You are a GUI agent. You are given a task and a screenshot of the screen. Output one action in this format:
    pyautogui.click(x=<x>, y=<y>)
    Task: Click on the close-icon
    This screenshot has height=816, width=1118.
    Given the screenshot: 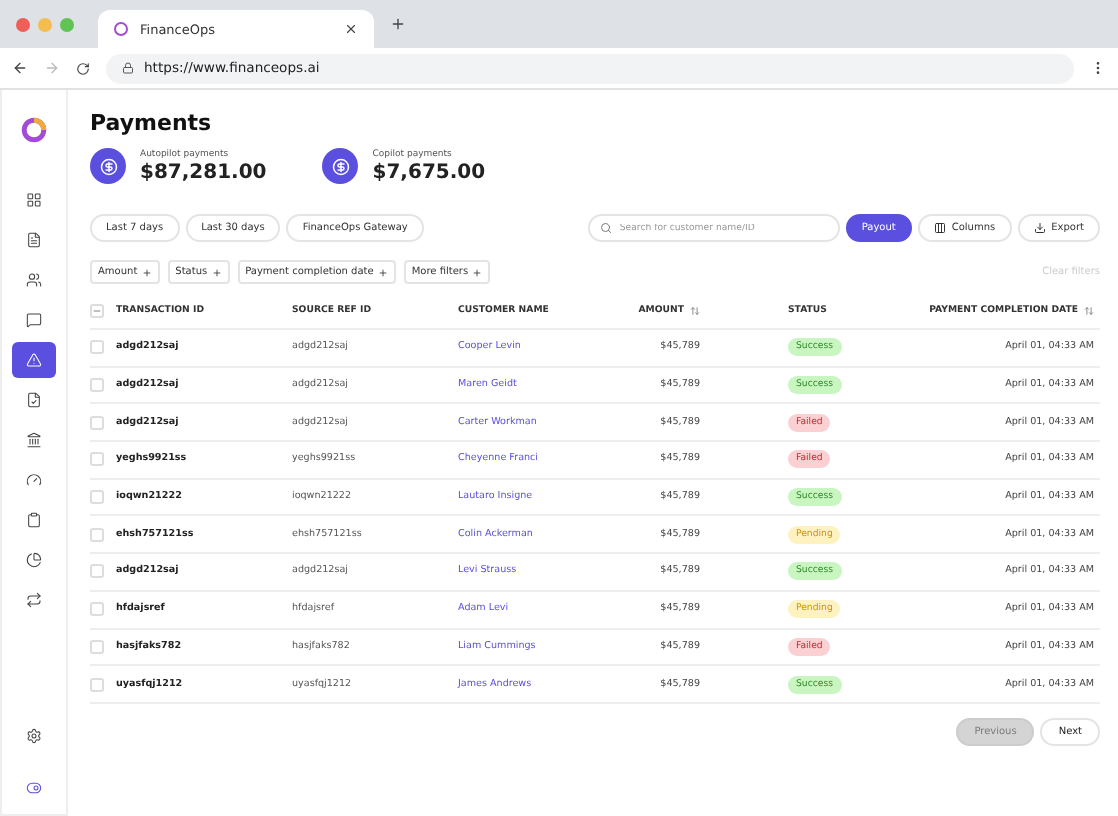 What is the action you would take?
    pyautogui.click(x=351, y=29)
    